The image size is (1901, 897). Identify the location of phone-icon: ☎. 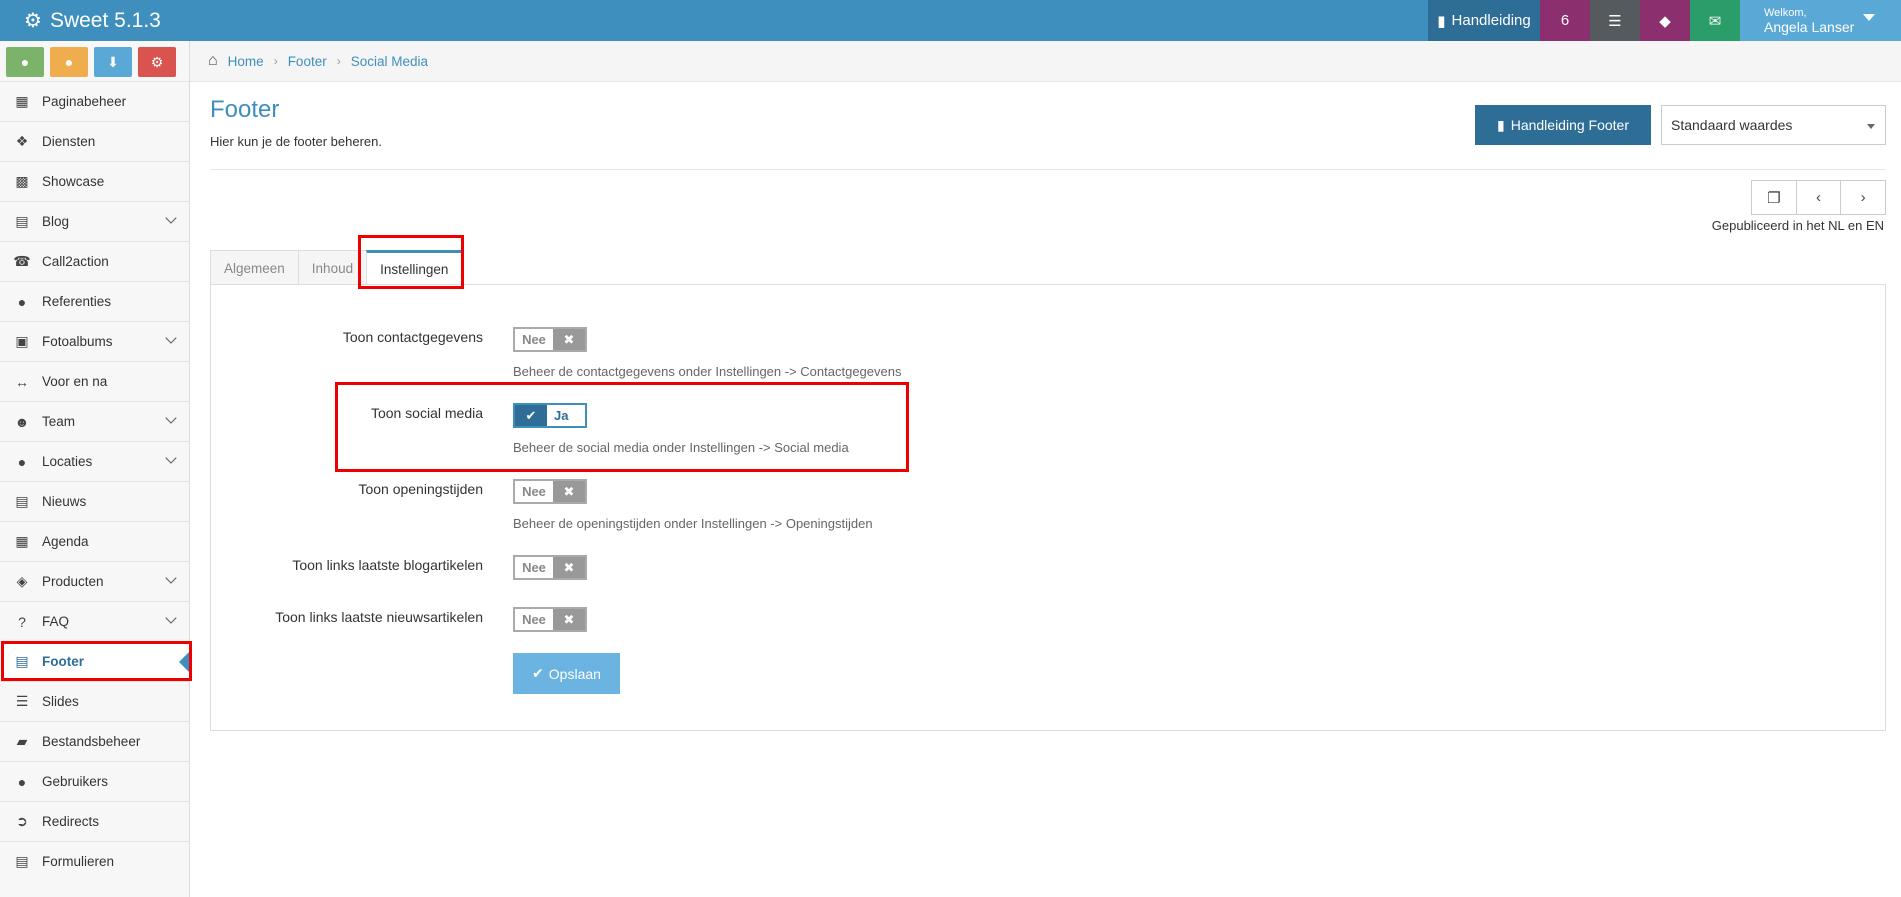
(22, 261).